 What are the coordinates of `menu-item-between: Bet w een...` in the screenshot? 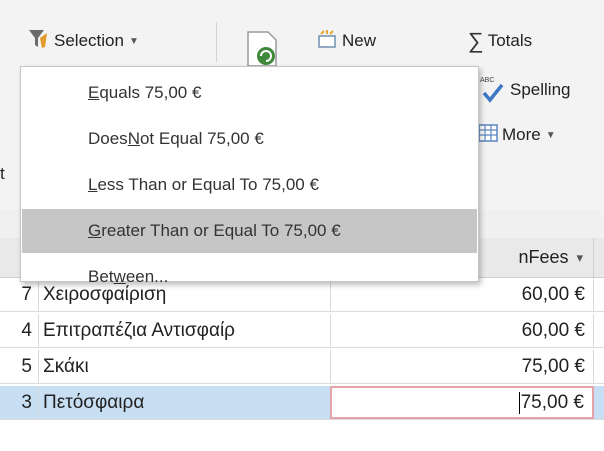 It's located at (249, 277).